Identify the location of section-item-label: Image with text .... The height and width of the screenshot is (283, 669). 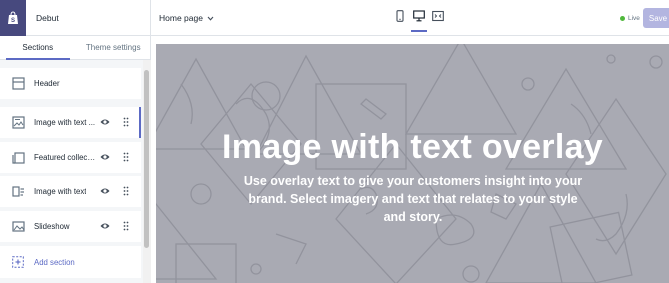
(65, 122).